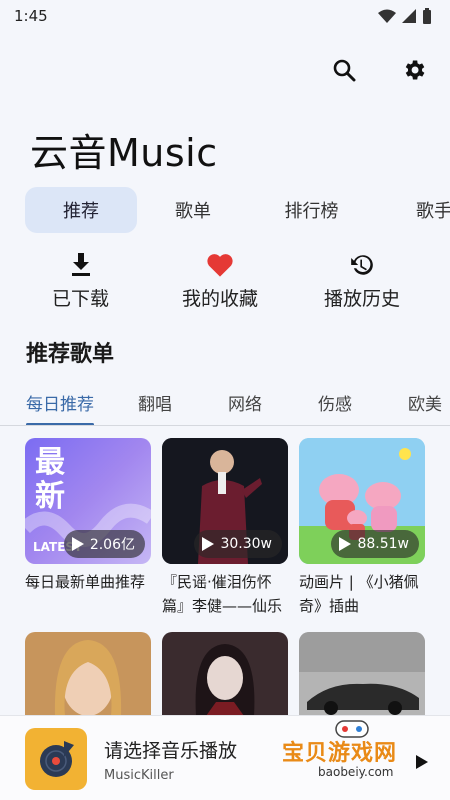 The image size is (450, 800). Describe the element at coordinates (362, 265) in the screenshot. I see `history-icon` at that location.